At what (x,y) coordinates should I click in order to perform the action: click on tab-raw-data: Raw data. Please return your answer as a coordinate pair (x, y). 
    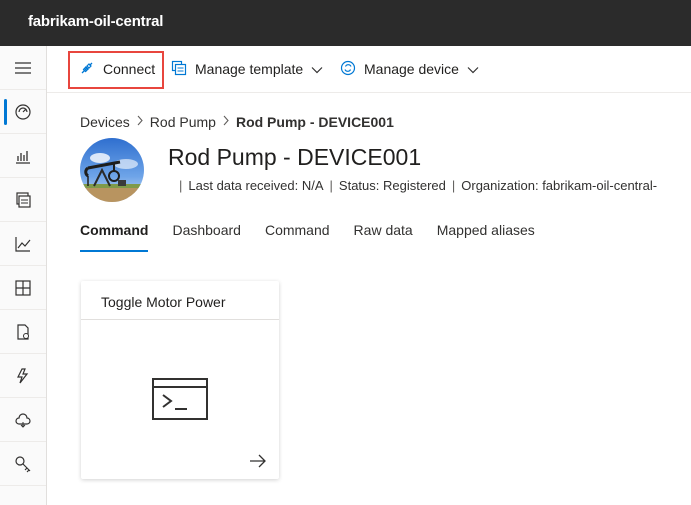
    Looking at the image, I should click on (383, 237).